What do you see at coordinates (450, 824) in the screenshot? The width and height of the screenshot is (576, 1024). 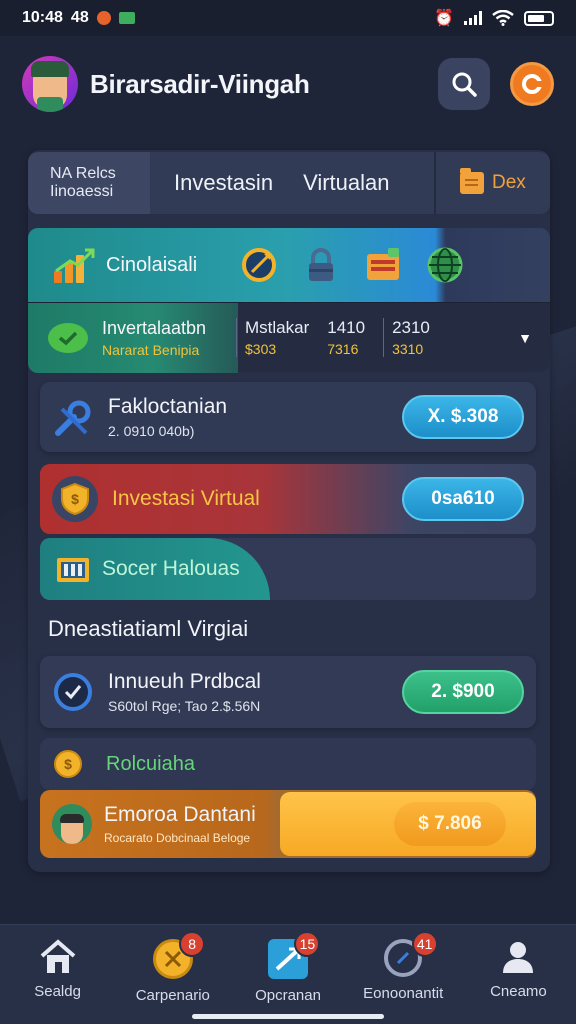 I see `card-f-button: $ 7.806` at bounding box center [450, 824].